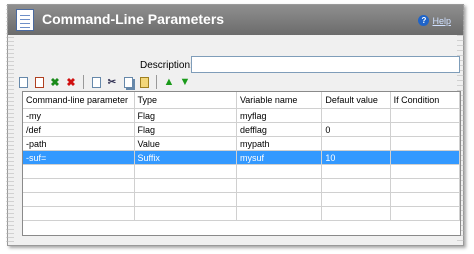 This screenshot has width=474, height=254. Describe the element at coordinates (79, 157) in the screenshot. I see `table-cell: -suf=` at that location.